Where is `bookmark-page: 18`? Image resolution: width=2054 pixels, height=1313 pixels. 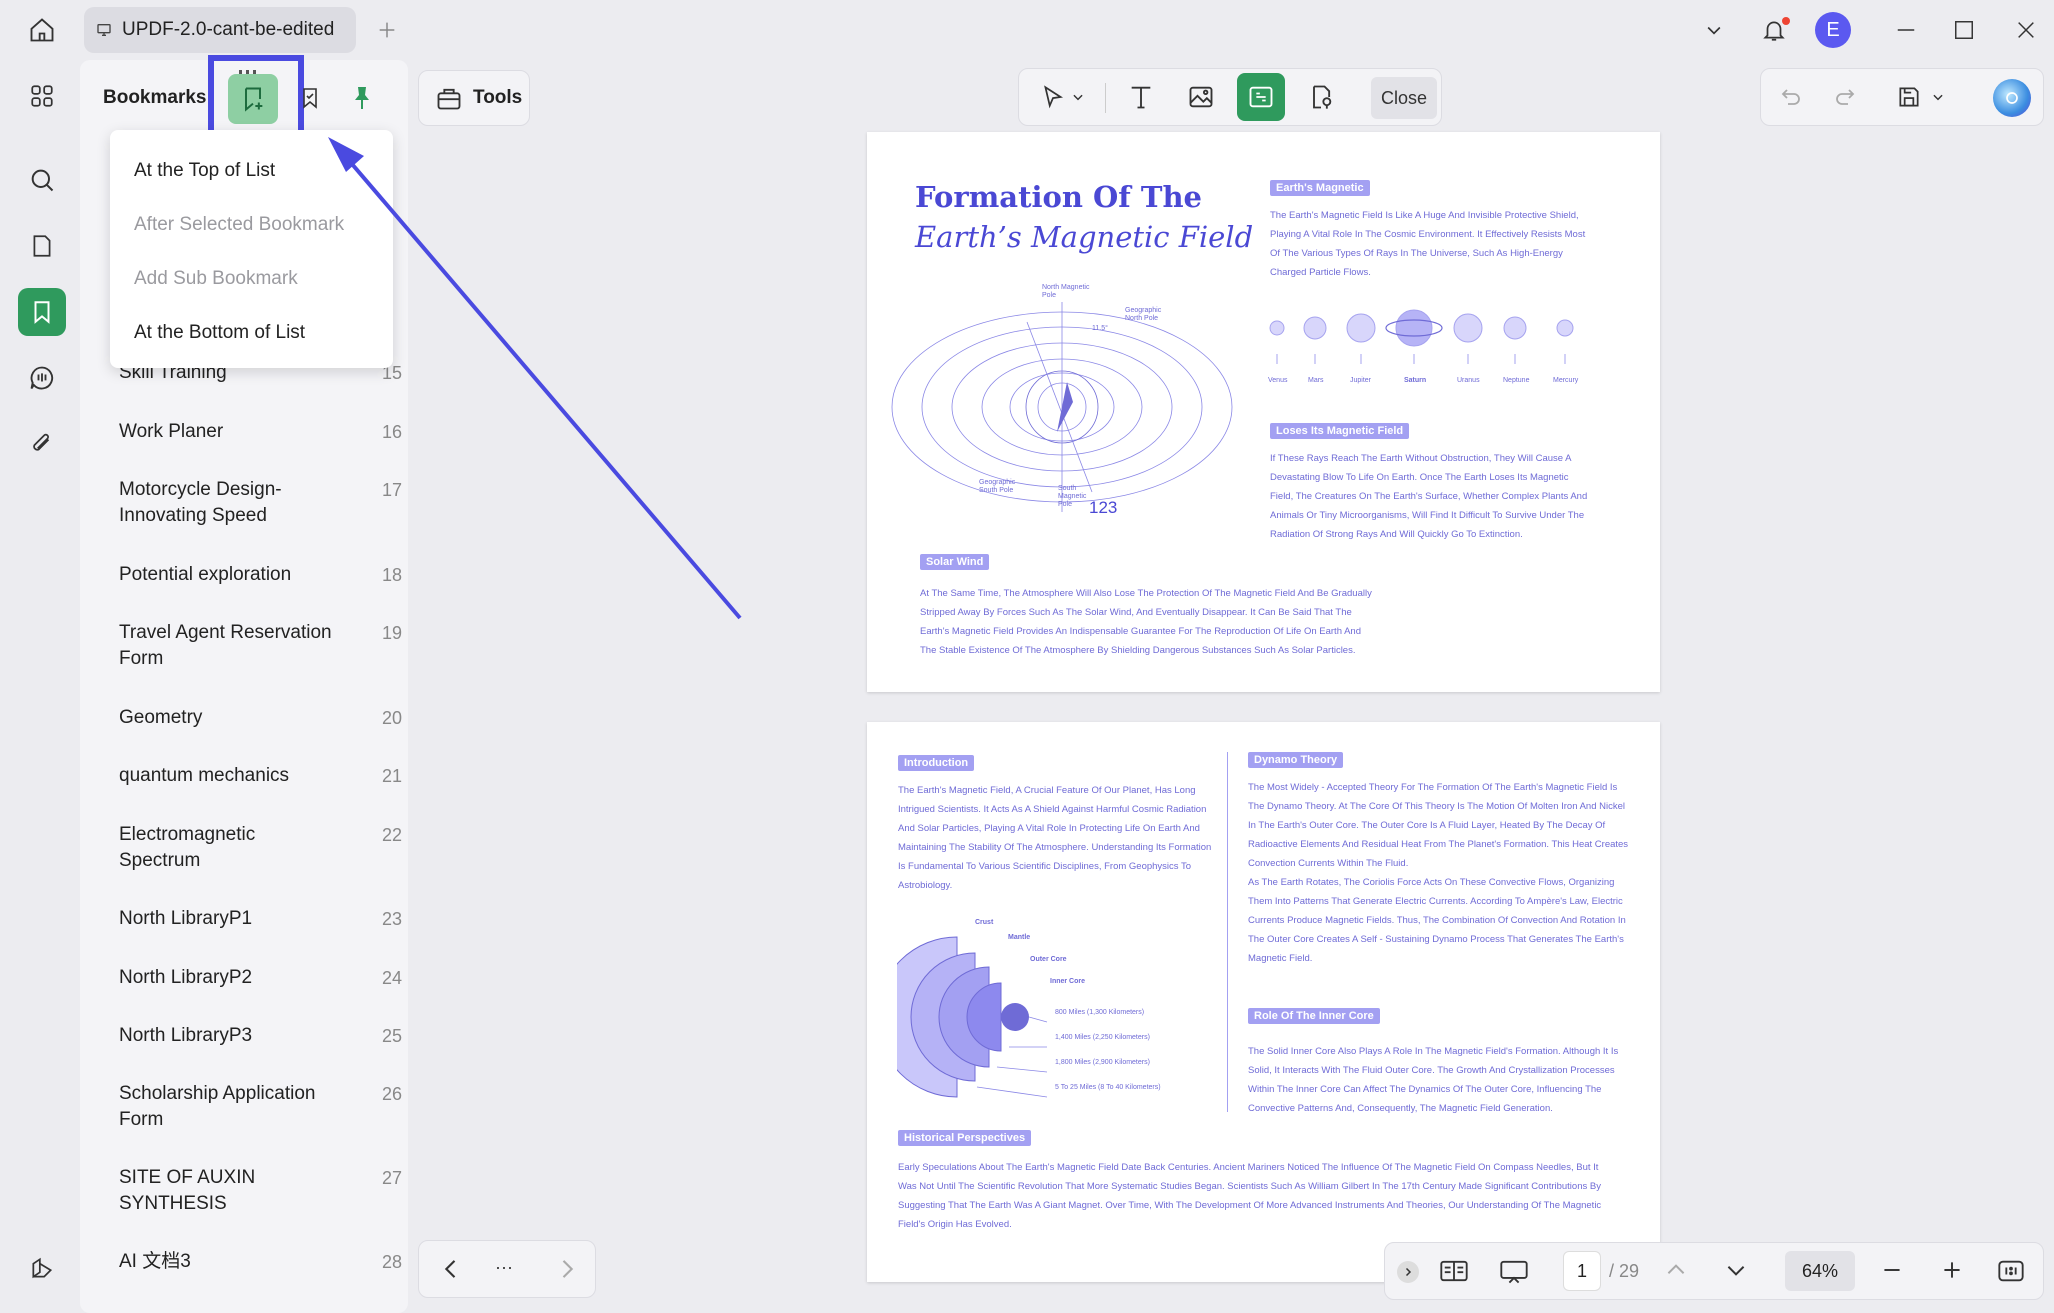
bookmark-page: 18 is located at coordinates (392, 575).